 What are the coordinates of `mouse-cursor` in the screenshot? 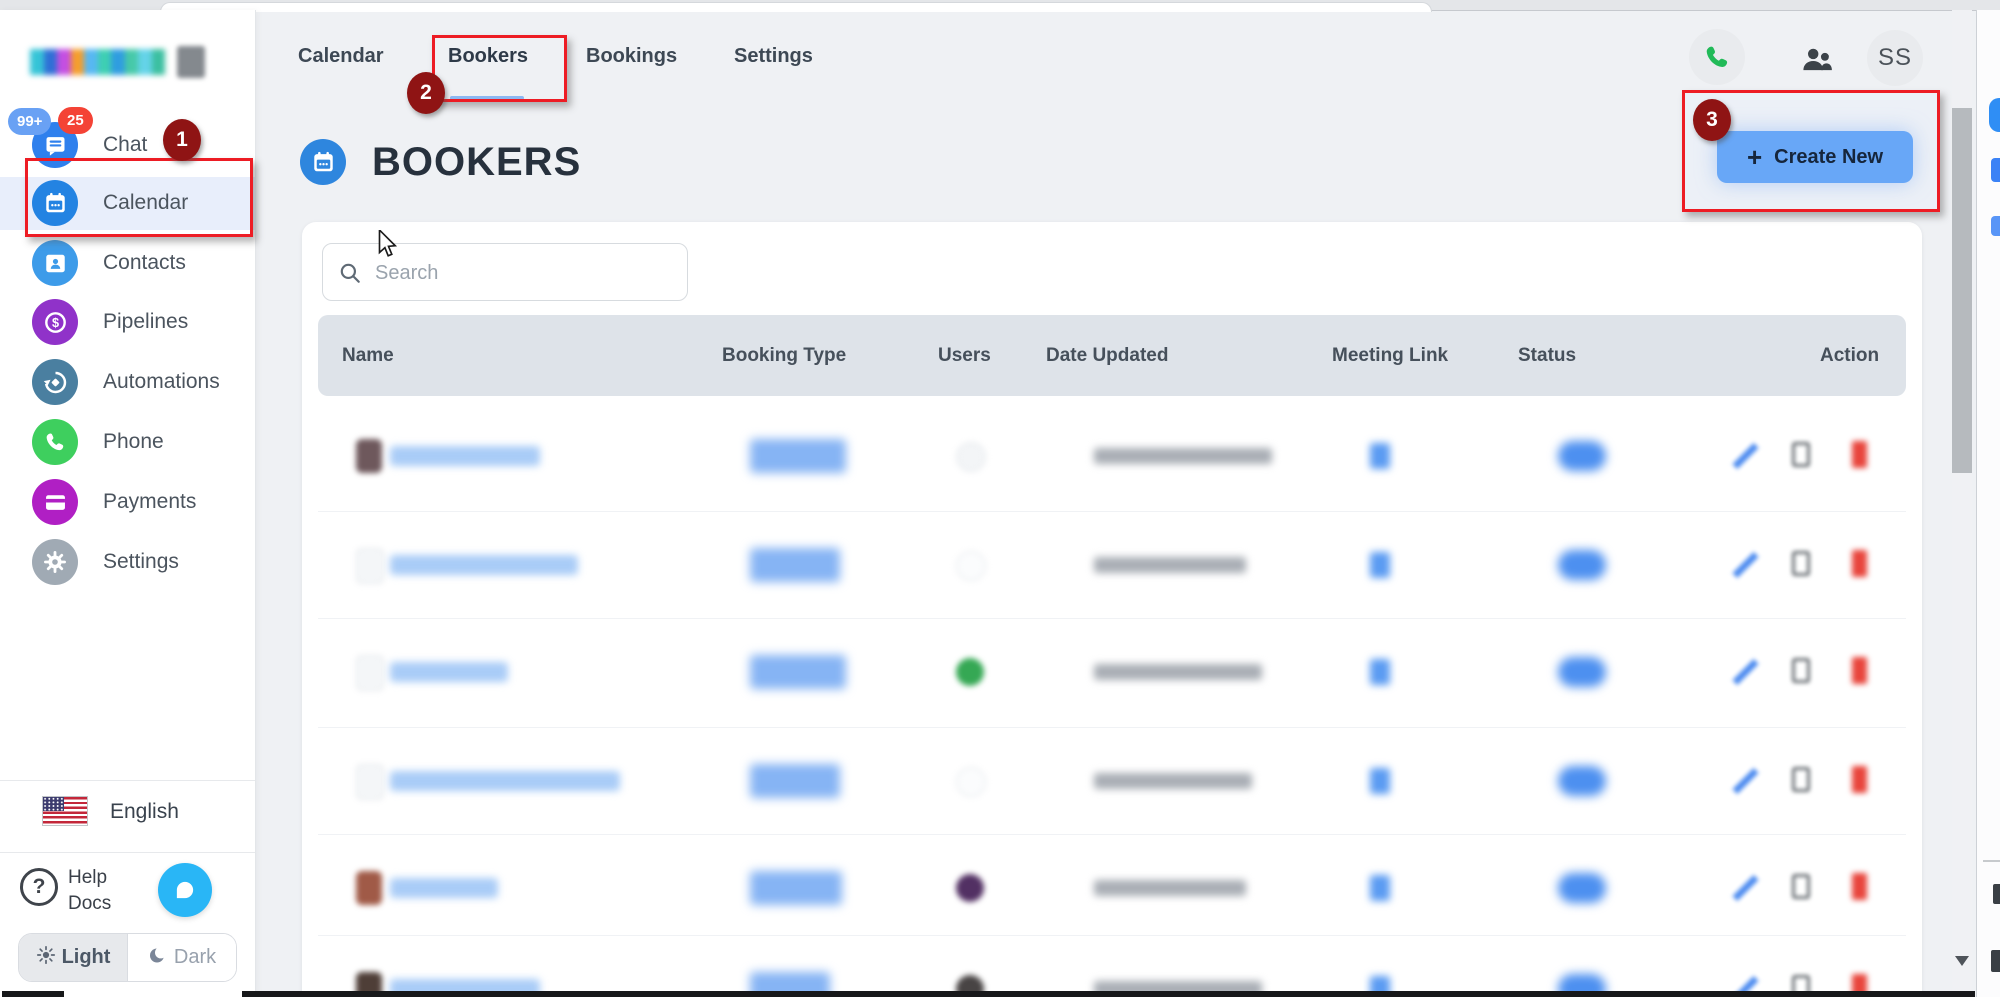 It's located at (388, 243).